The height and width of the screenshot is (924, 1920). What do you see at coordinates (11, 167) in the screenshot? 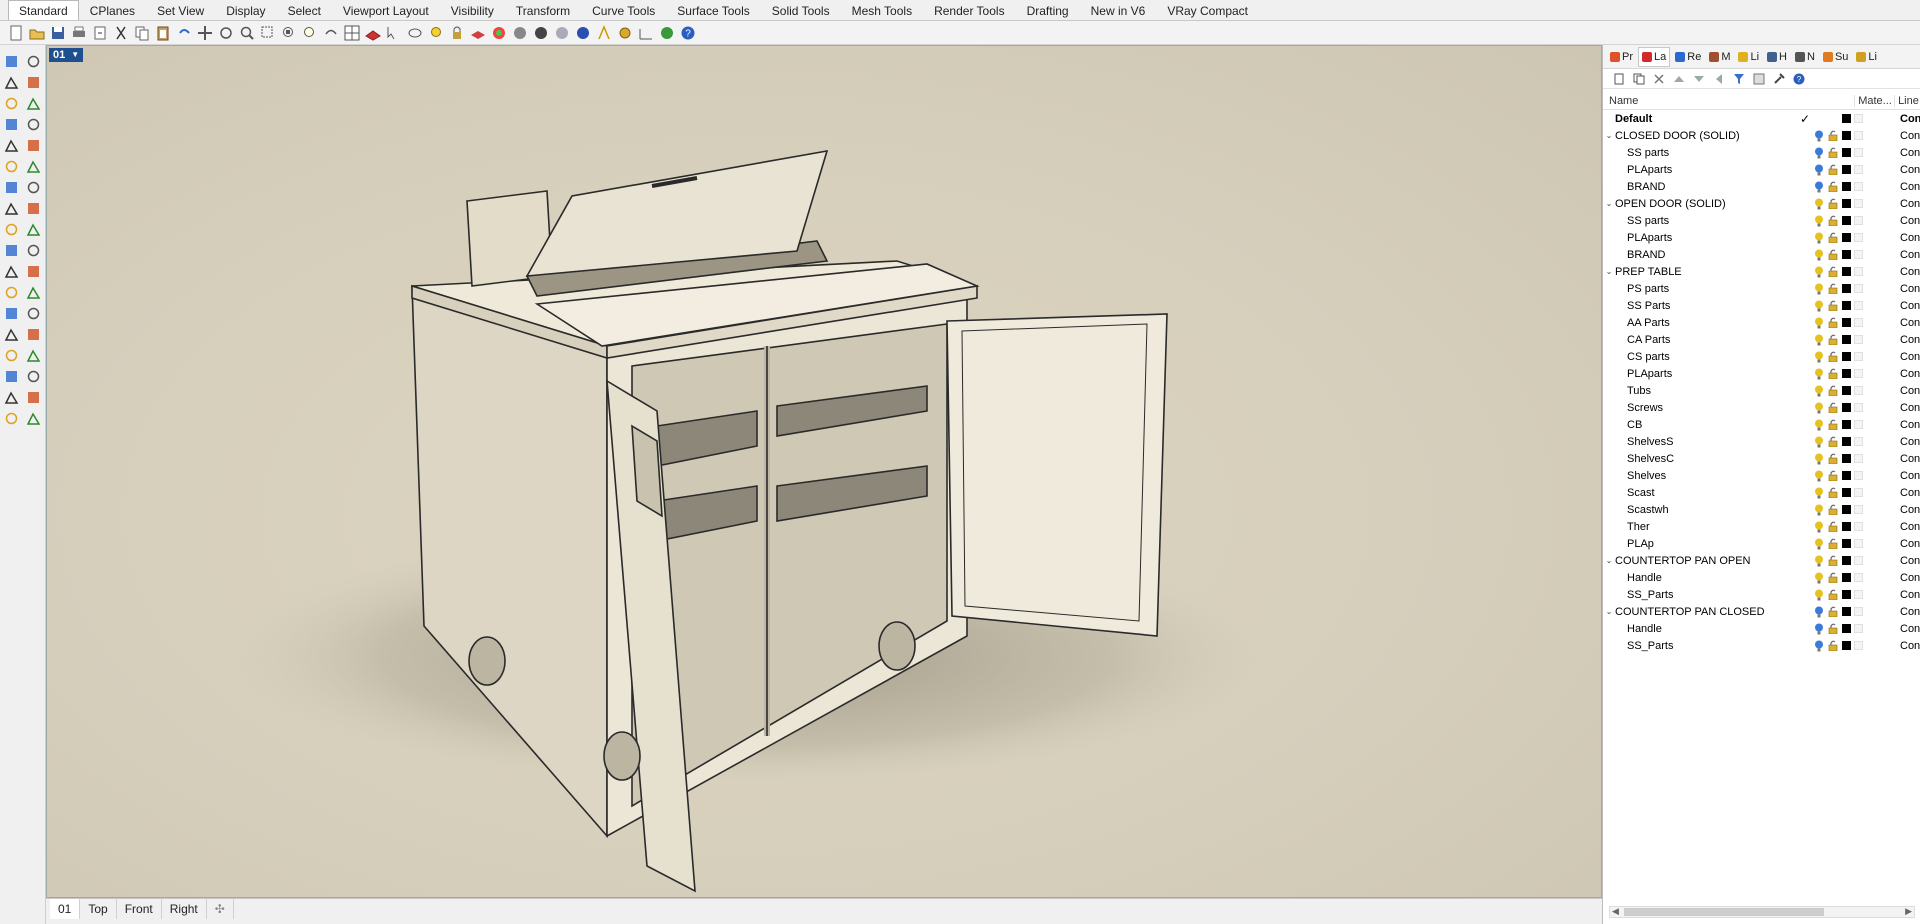
I see `surface-icon` at bounding box center [11, 167].